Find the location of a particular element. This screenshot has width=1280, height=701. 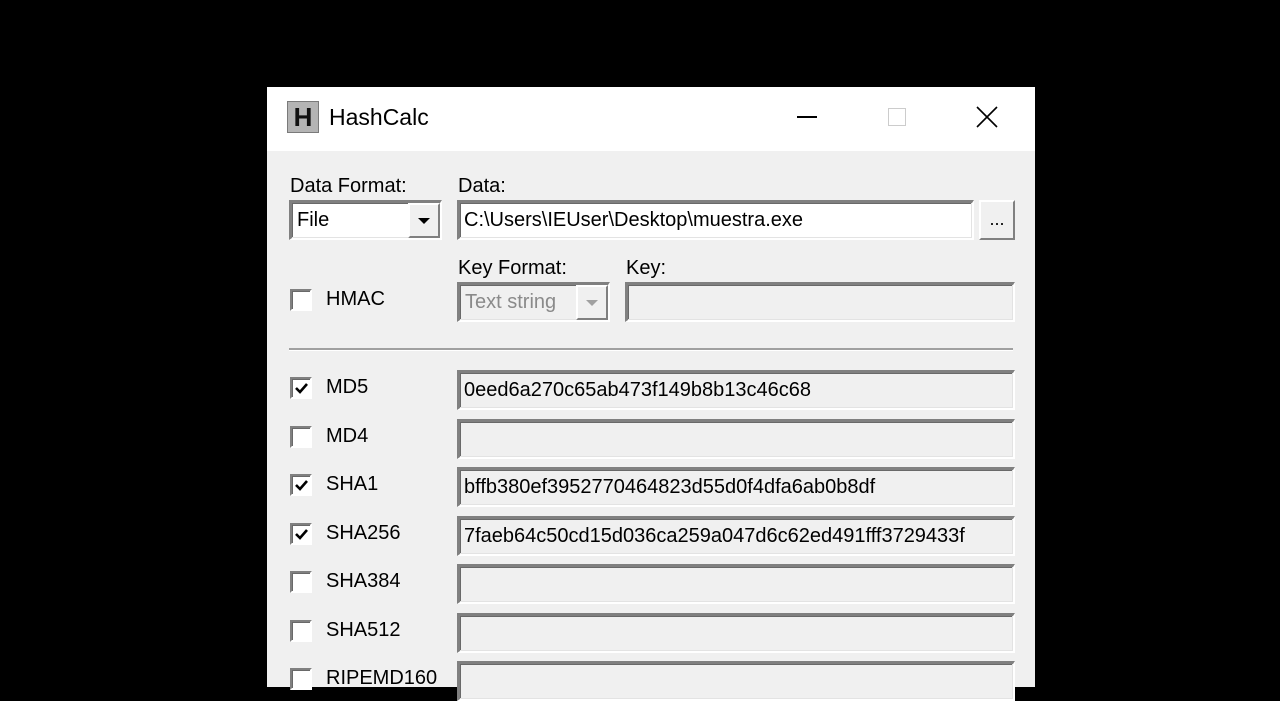

hmac-label: HMAC is located at coordinates (355, 299).